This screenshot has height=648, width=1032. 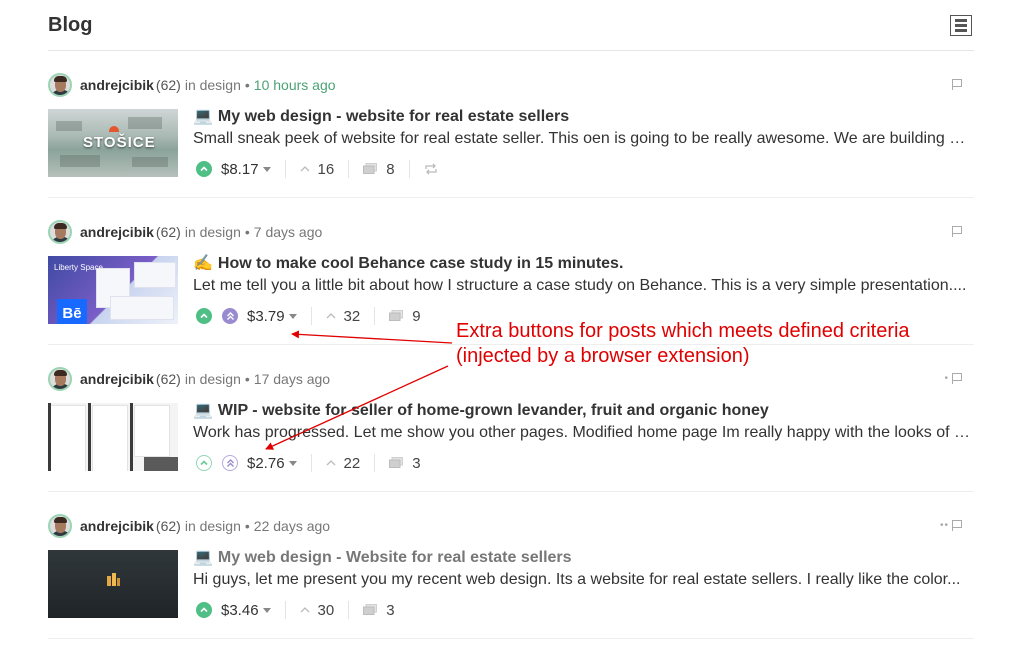 I want to click on post-time: 7 days ago, so click(x=288, y=232).